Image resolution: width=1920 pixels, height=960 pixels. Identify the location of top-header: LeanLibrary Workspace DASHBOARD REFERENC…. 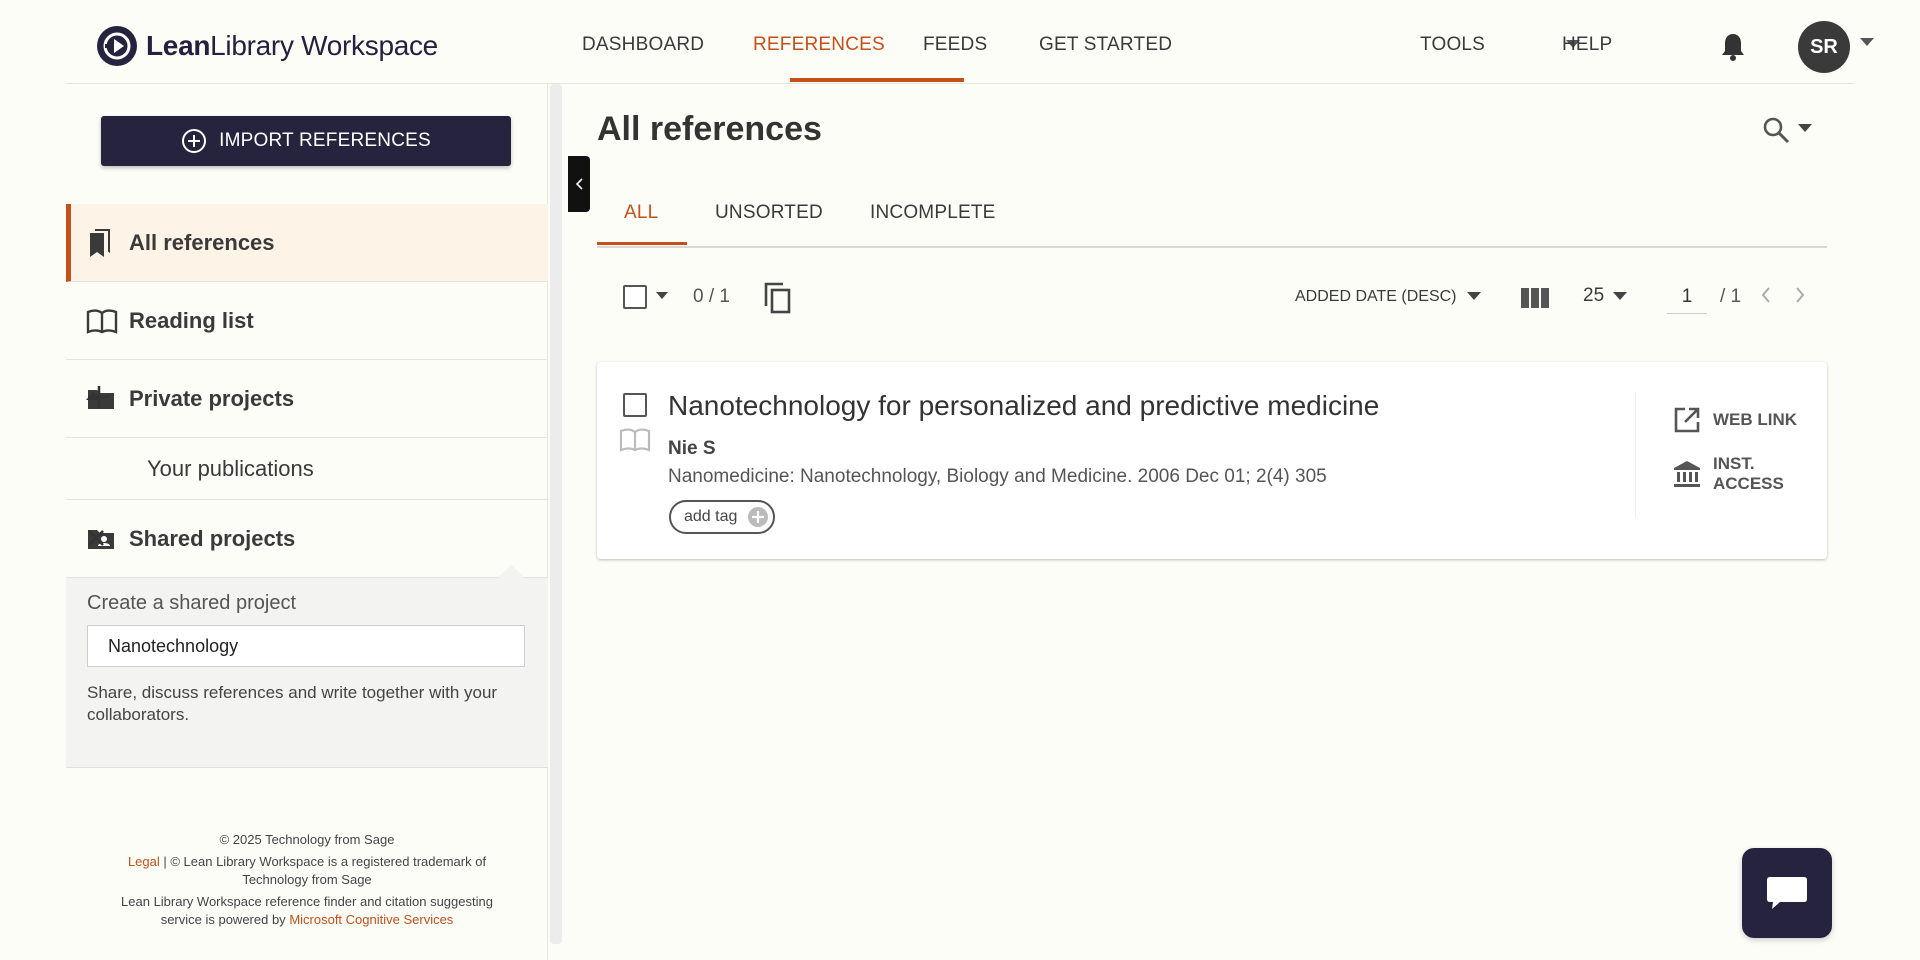
(970, 42).